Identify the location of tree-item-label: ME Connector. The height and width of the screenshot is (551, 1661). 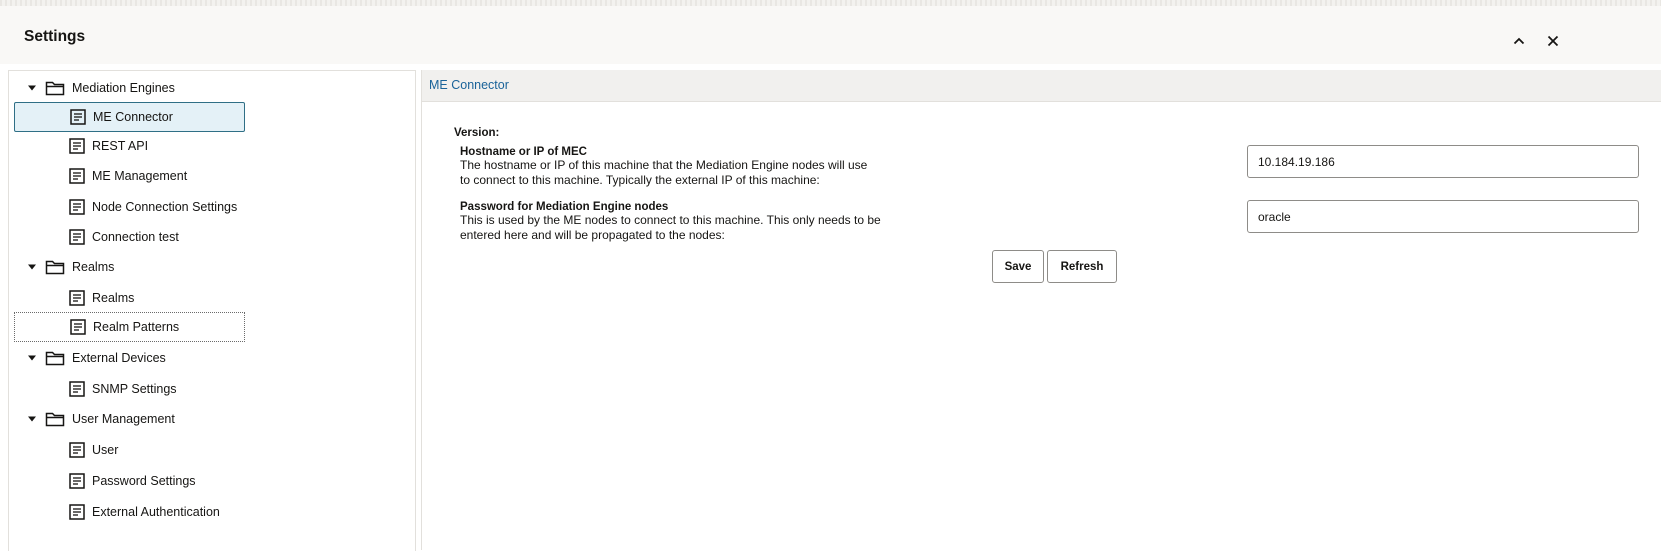
(133, 117).